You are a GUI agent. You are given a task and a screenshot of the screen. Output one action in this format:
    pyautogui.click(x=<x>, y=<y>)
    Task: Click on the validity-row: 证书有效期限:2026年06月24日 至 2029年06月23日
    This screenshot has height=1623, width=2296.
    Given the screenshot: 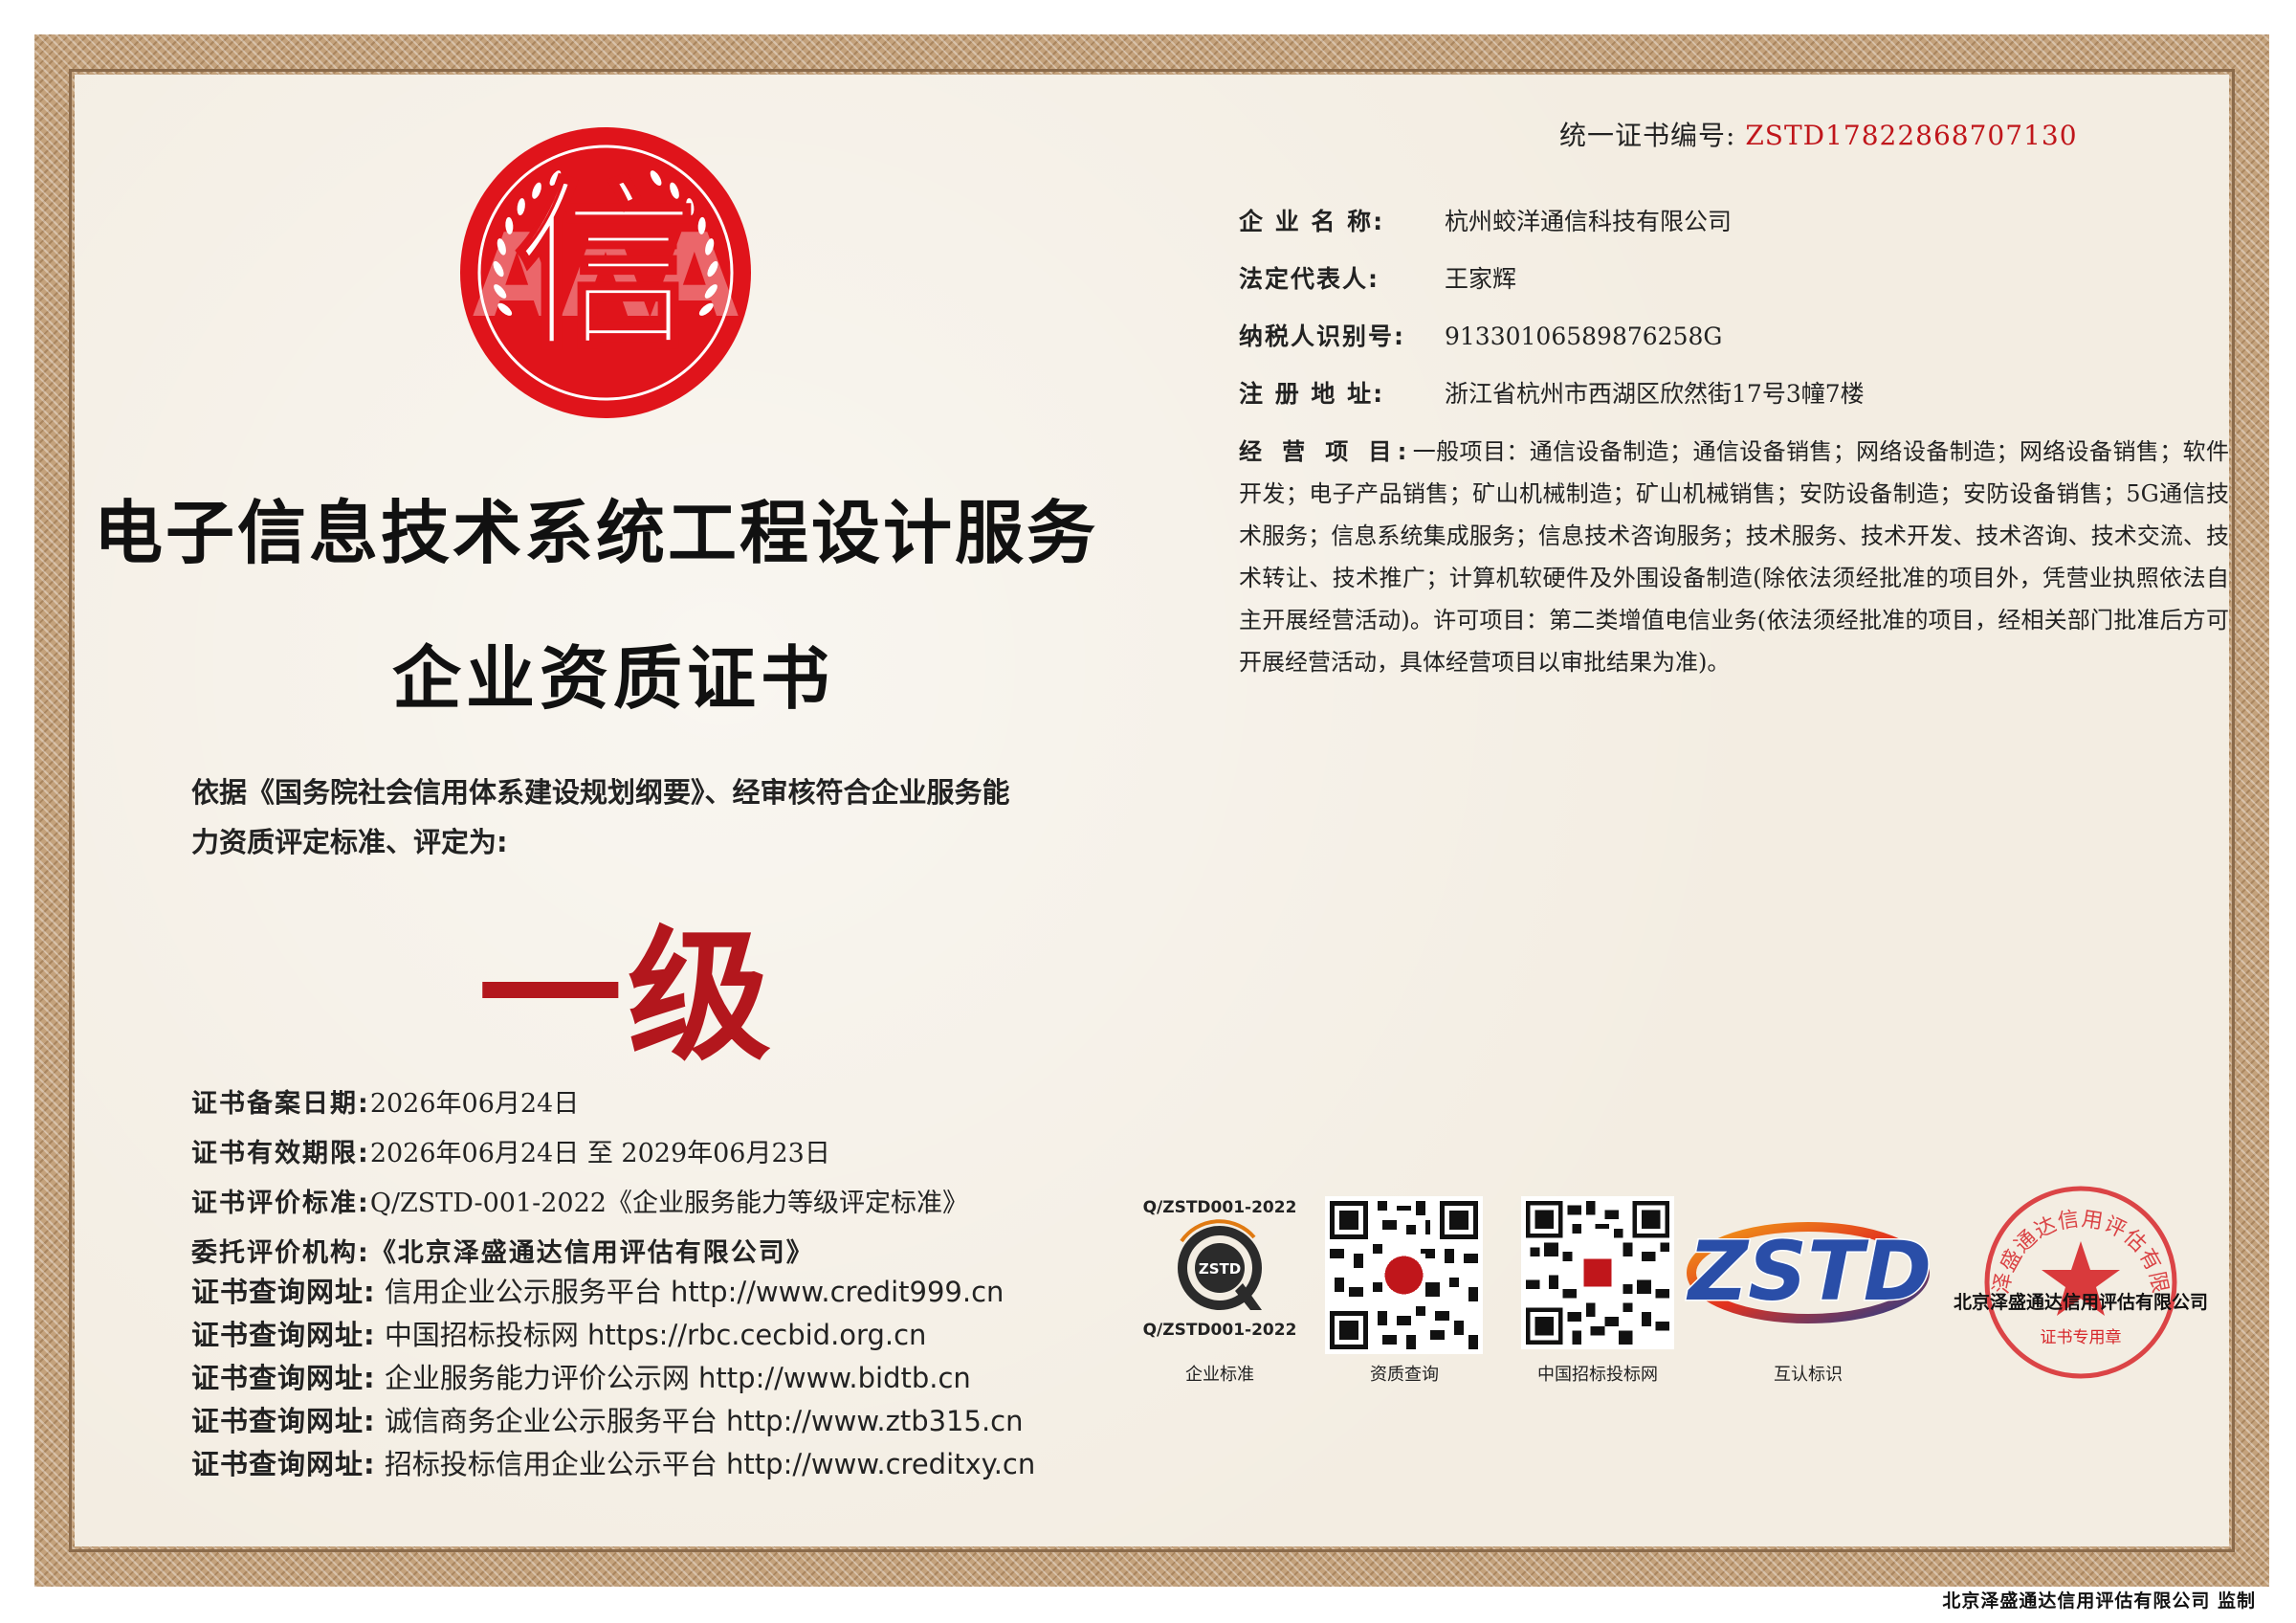 What is the action you would take?
    pyautogui.click(x=580, y=1154)
    